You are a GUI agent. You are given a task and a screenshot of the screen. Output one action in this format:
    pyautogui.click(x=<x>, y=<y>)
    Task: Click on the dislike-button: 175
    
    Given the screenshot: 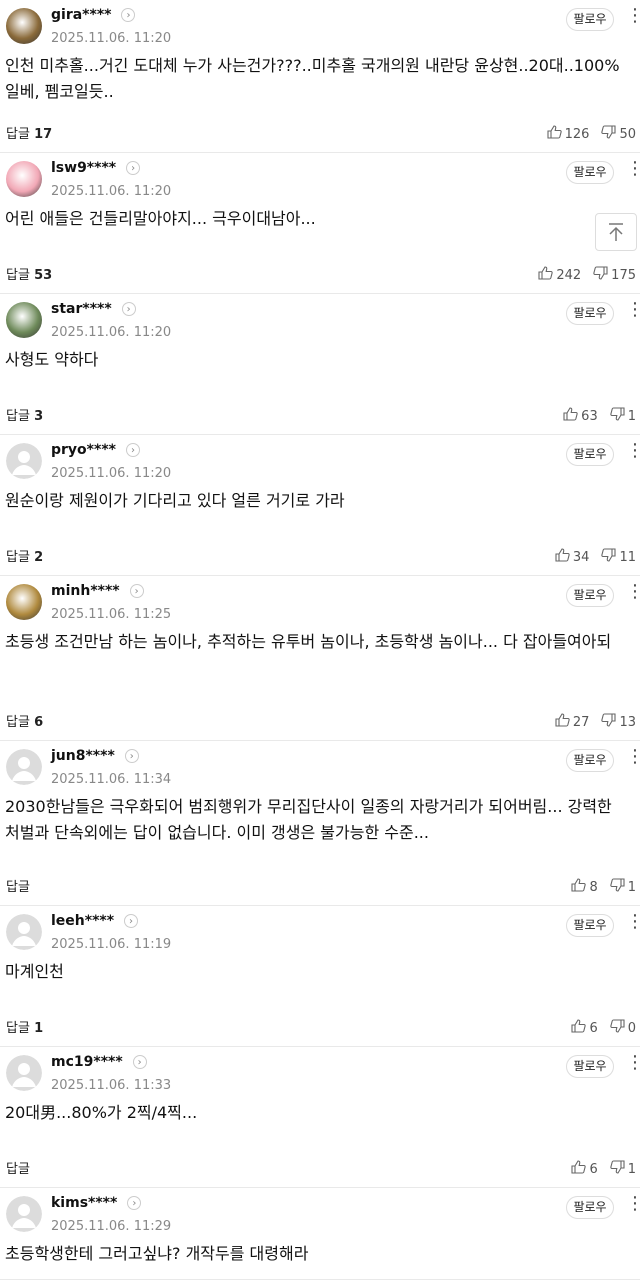 What is the action you would take?
    pyautogui.click(x=614, y=275)
    